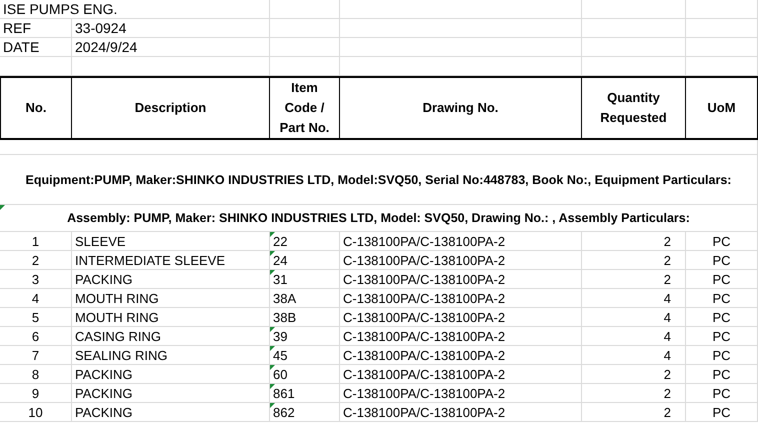 This screenshot has width=758, height=423. I want to click on column-header: Description, so click(170, 108).